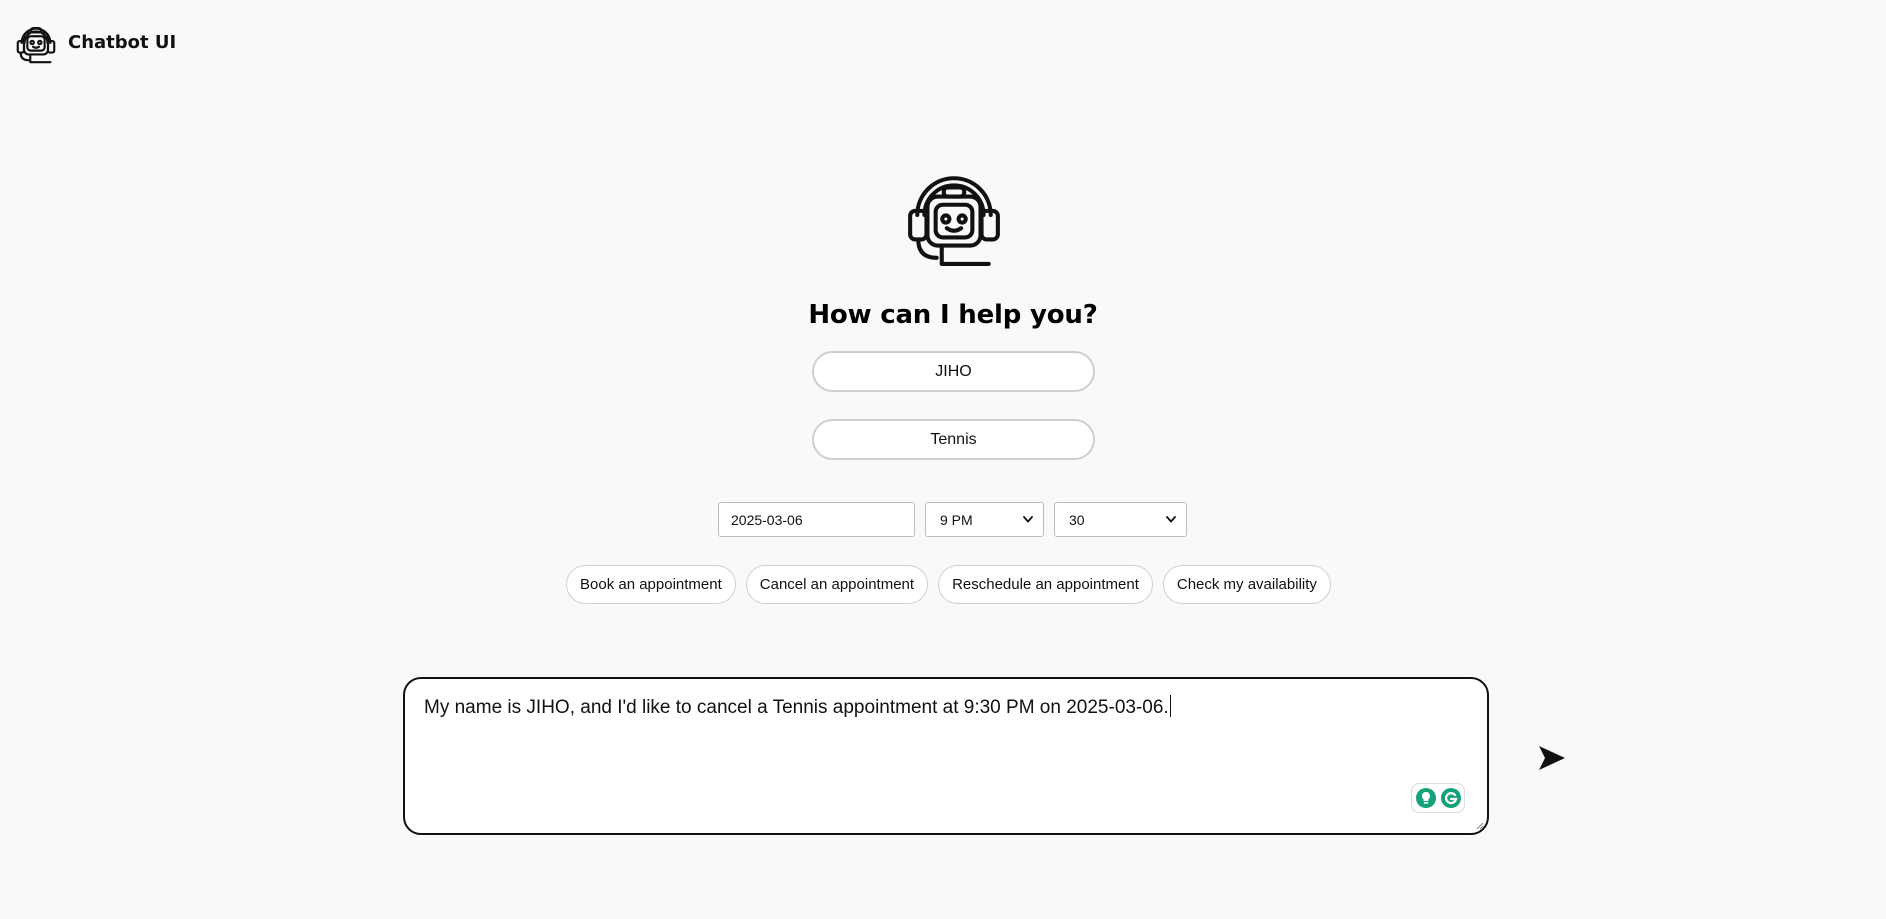 This screenshot has width=1886, height=919. Describe the element at coordinates (956, 519) in the screenshot. I see `hour-value: 9 PM` at that location.